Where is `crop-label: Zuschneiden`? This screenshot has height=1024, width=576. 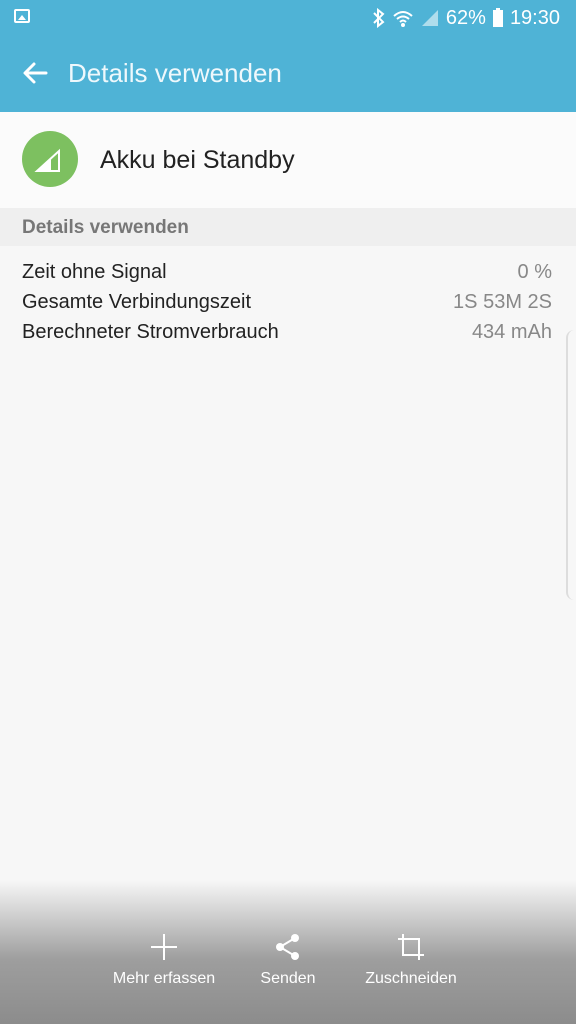 crop-label: Zuschneiden is located at coordinates (411, 978).